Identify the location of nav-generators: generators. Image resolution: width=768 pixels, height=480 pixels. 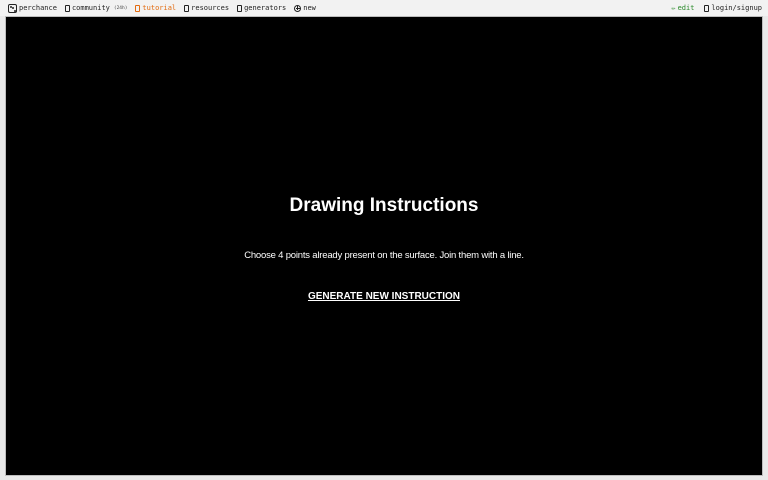
(261, 8).